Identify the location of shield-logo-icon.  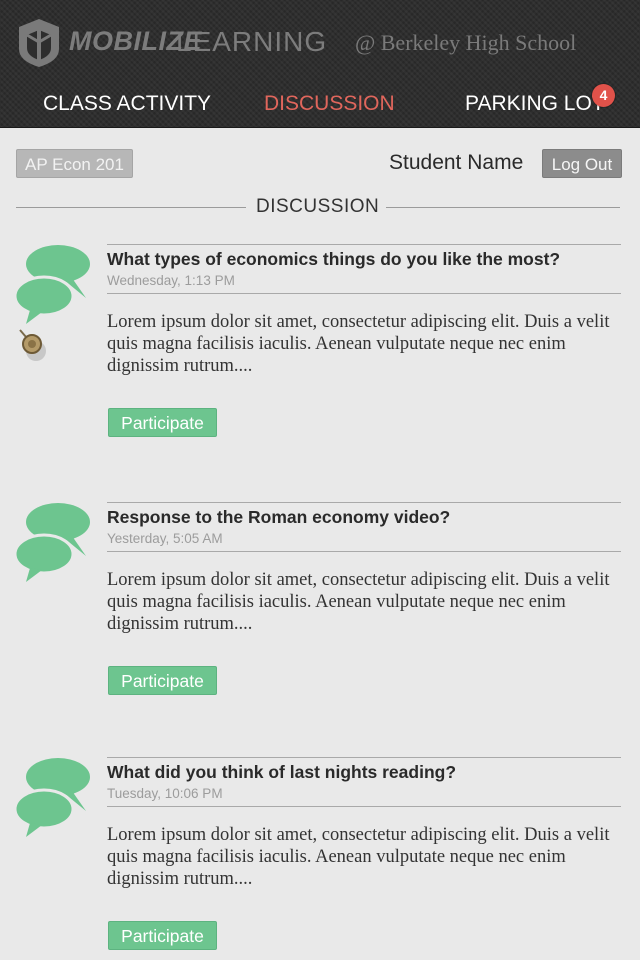
(39, 43).